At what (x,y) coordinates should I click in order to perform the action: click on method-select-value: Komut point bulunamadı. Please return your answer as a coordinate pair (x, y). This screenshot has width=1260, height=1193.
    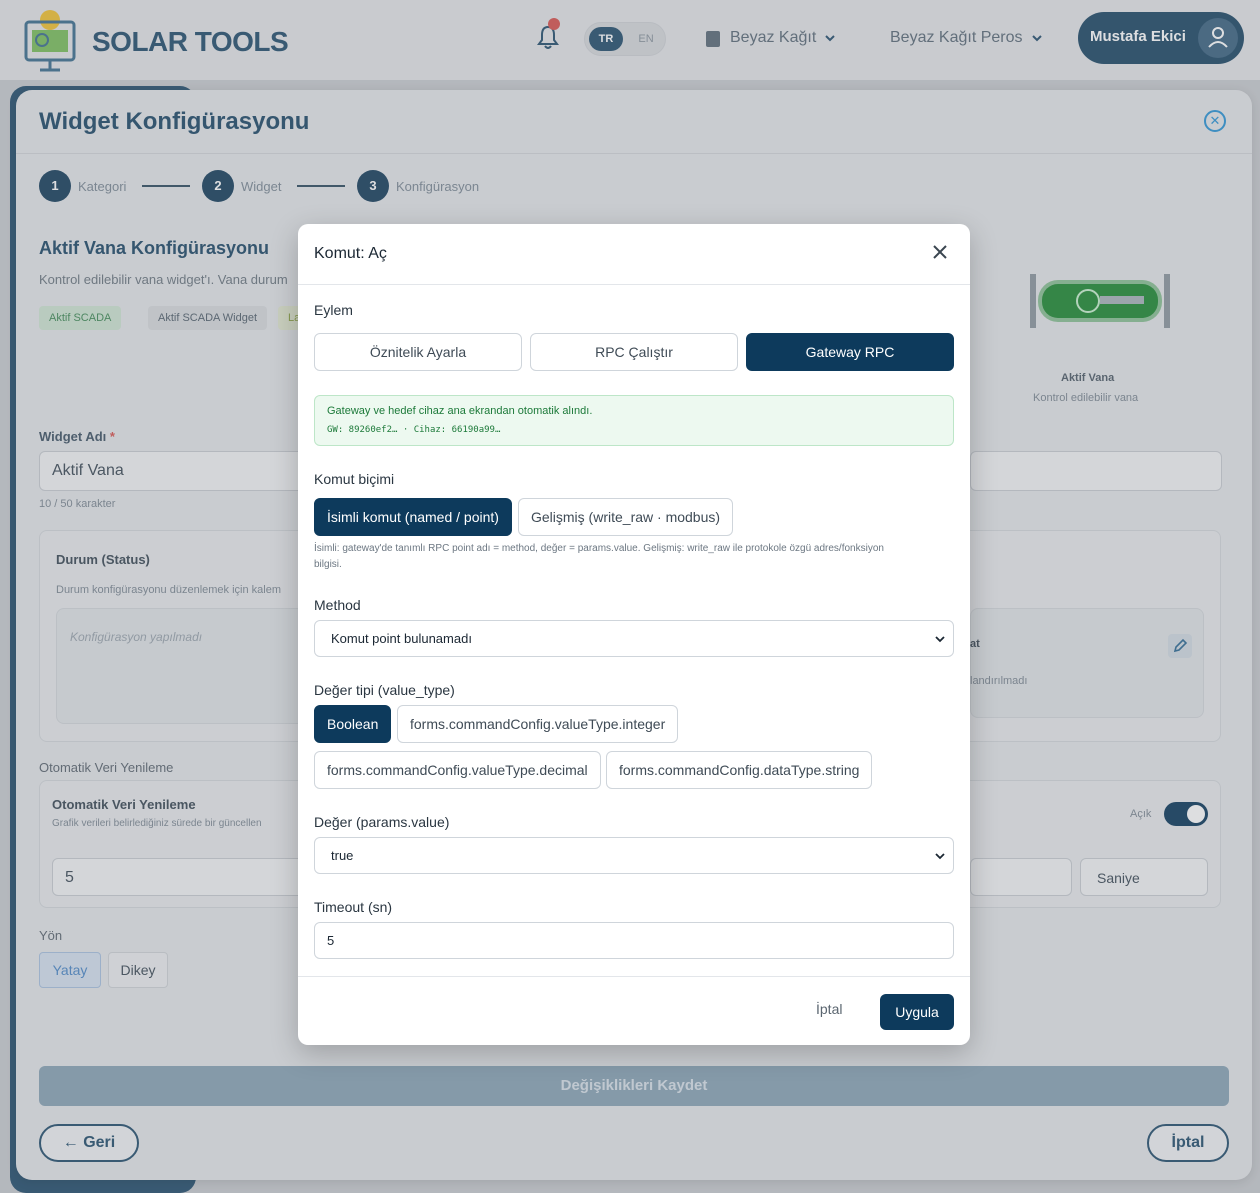
    Looking at the image, I should click on (401, 638).